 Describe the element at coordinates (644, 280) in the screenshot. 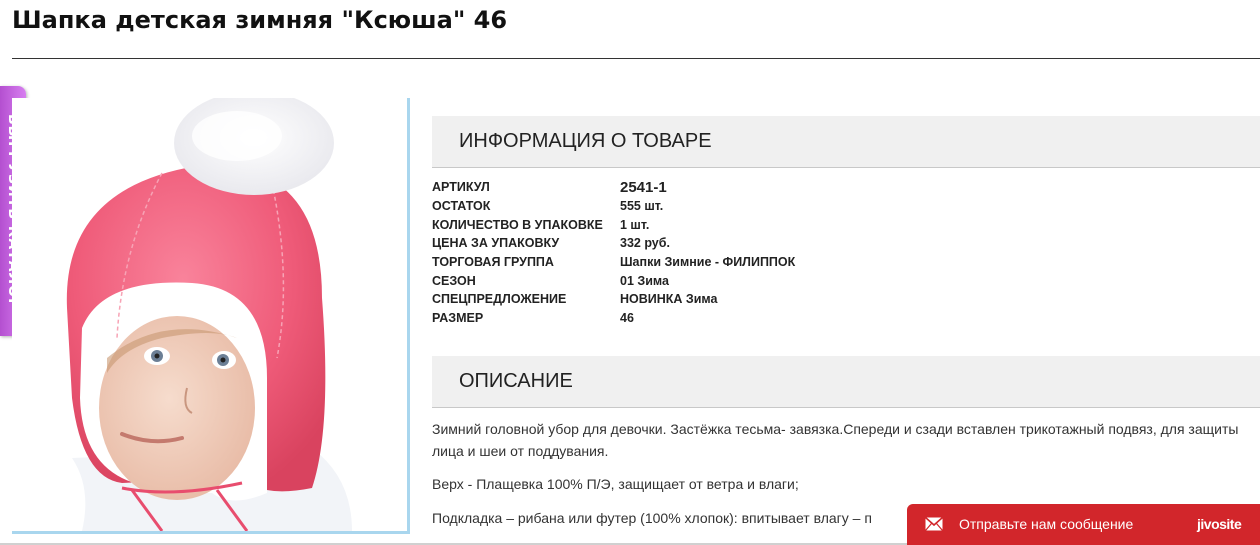

I see `row-value: 01 Зима` at that location.